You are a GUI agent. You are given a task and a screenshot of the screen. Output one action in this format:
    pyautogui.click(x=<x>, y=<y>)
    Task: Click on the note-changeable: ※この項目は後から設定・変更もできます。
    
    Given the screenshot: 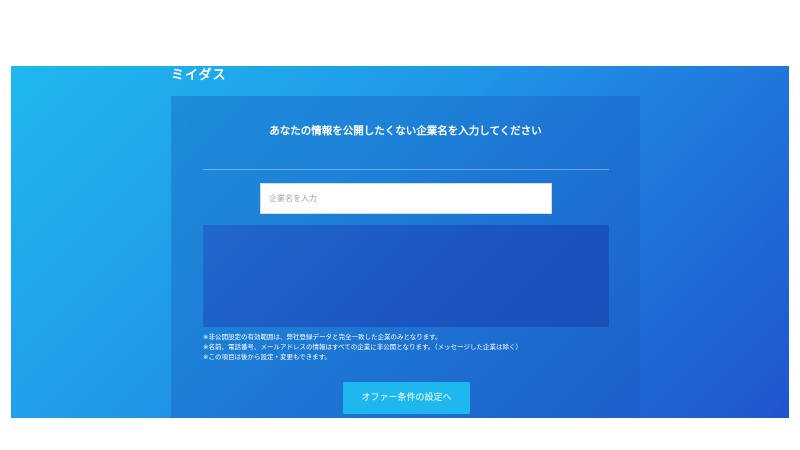 What is the action you would take?
    pyautogui.click(x=267, y=357)
    